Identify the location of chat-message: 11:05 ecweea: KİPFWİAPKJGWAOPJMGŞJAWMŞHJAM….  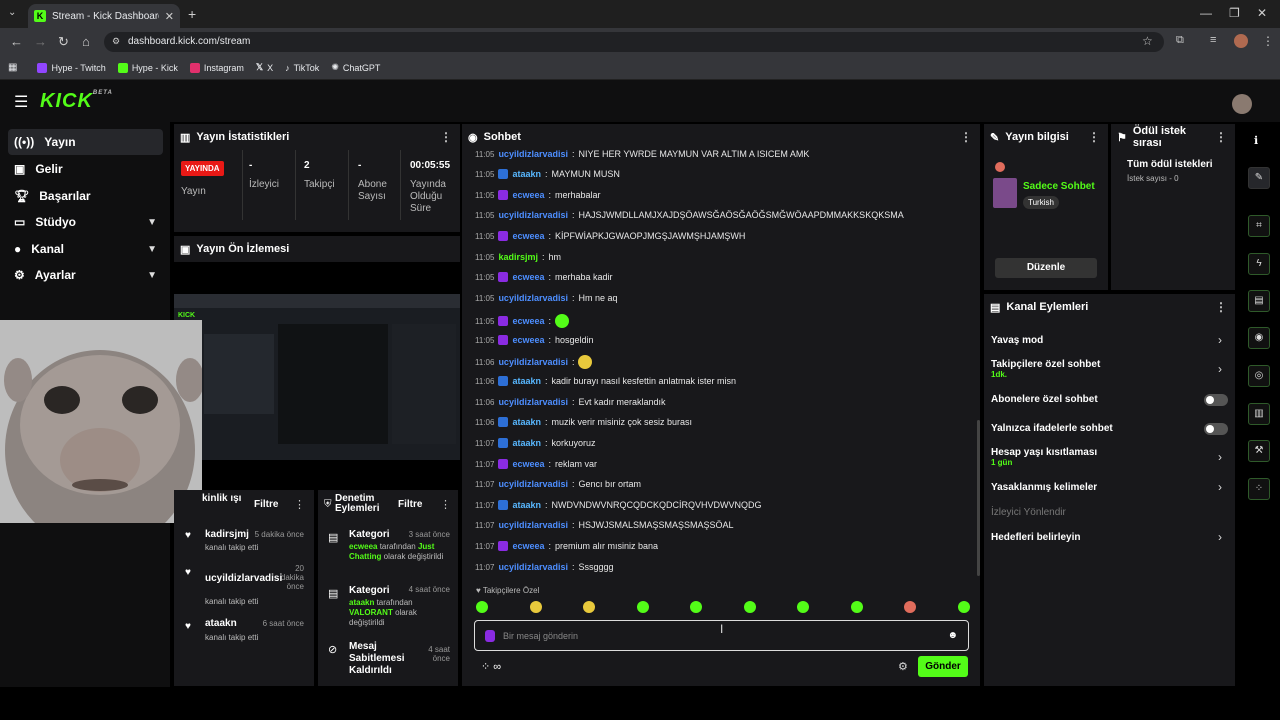
(610, 236).